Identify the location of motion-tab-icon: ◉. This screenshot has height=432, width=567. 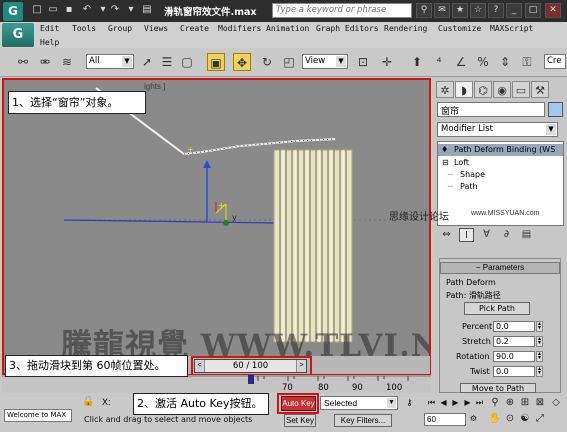
(502, 89).